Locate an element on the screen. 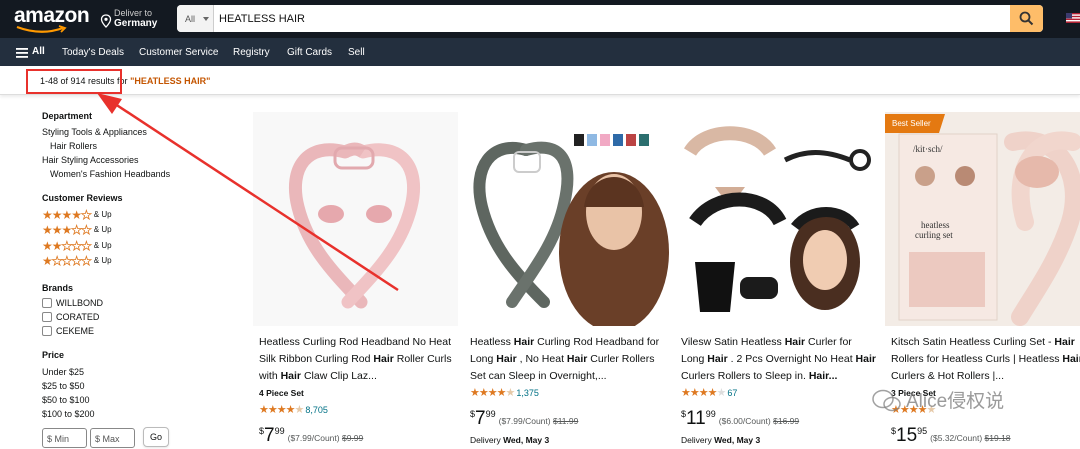 Image resolution: width=1080 pixels, height=449 pixels. rating-filter-3: ★★★★★ & Up is located at coordinates (77, 230).